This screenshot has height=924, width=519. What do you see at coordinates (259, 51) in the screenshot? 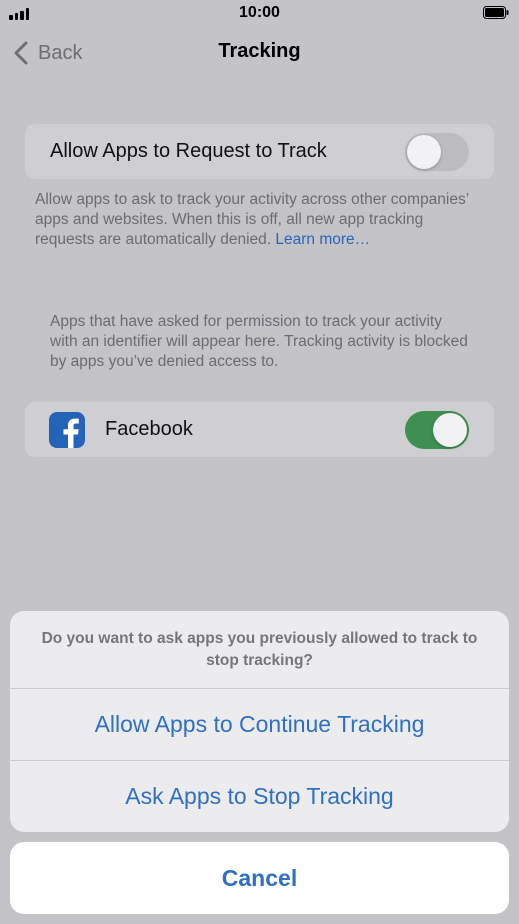
I see `page-title: Tracking` at bounding box center [259, 51].